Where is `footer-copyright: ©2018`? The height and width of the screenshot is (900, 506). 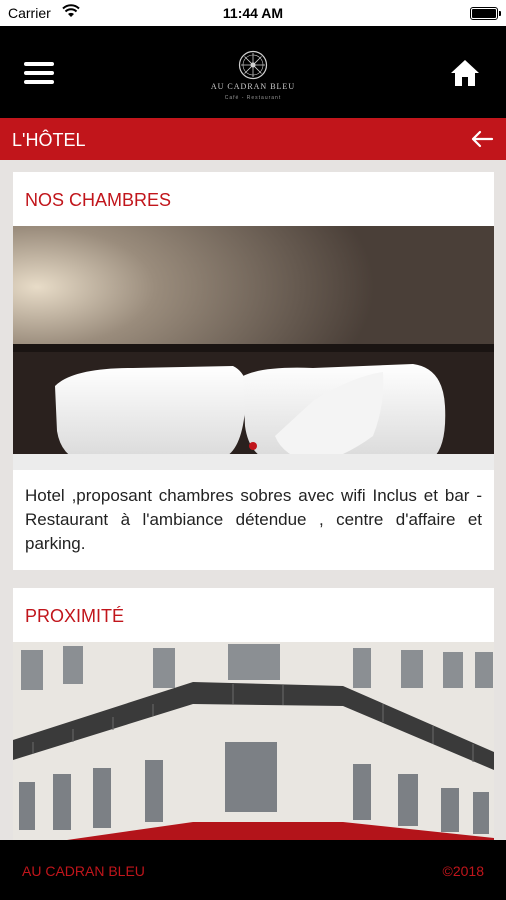
footer-copyright: ©2018 is located at coordinates (463, 871).